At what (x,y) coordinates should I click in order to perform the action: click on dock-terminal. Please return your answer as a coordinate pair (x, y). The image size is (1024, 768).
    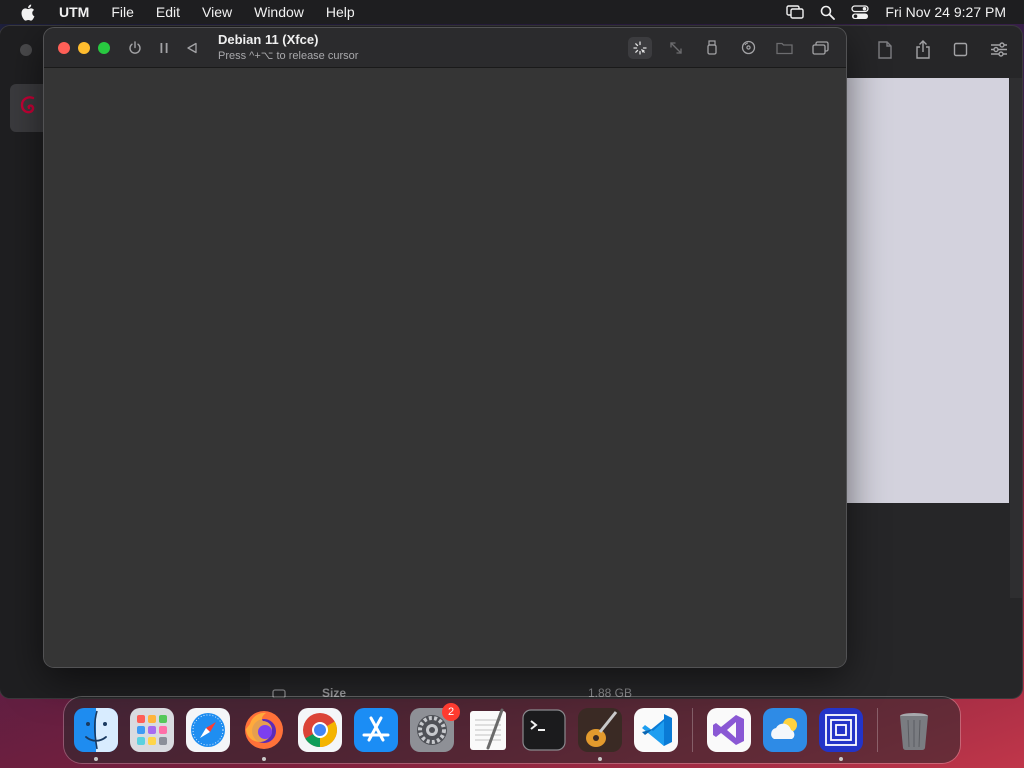
    Looking at the image, I should click on (544, 730).